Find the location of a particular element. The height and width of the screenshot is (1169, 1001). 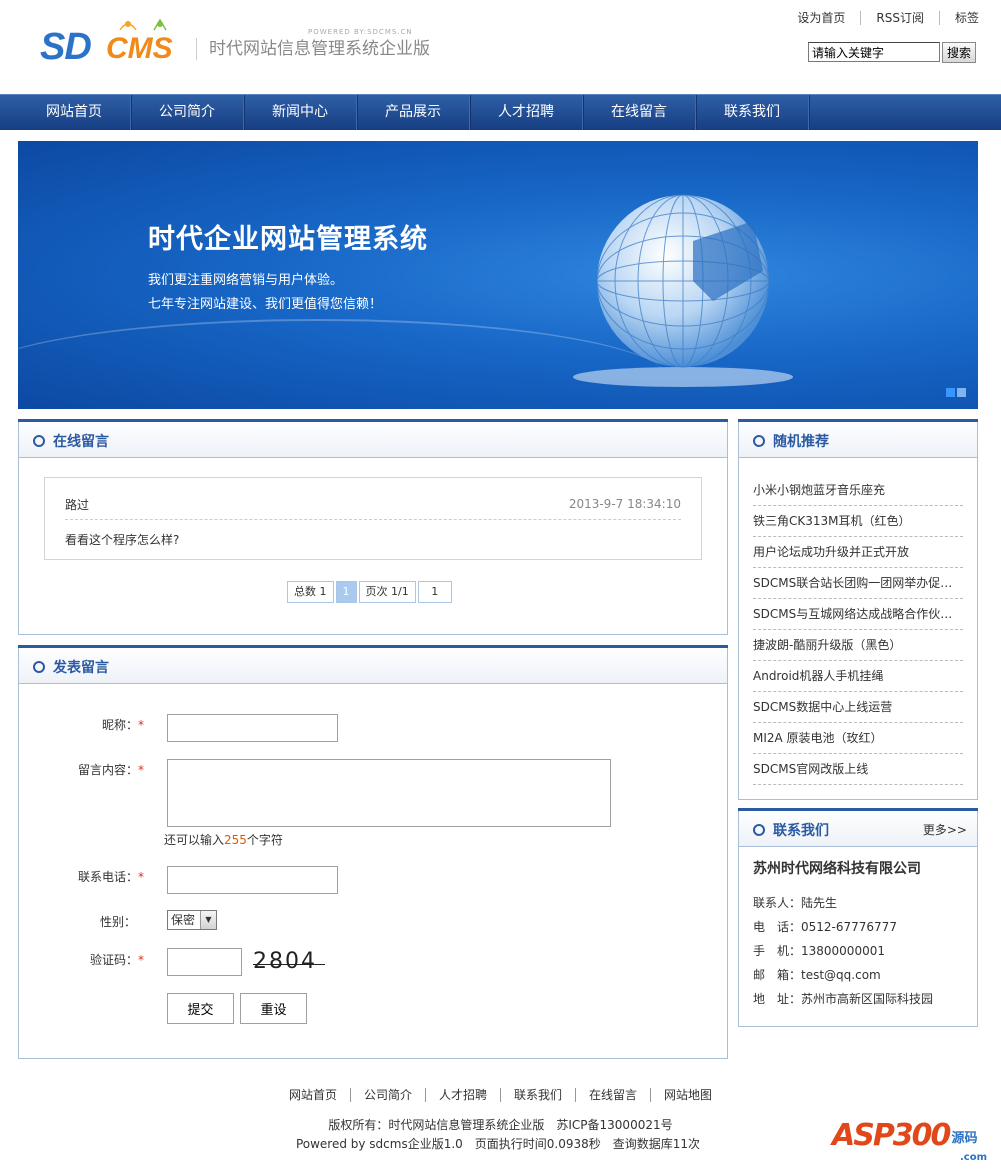

captcha-input is located at coordinates (204, 962).